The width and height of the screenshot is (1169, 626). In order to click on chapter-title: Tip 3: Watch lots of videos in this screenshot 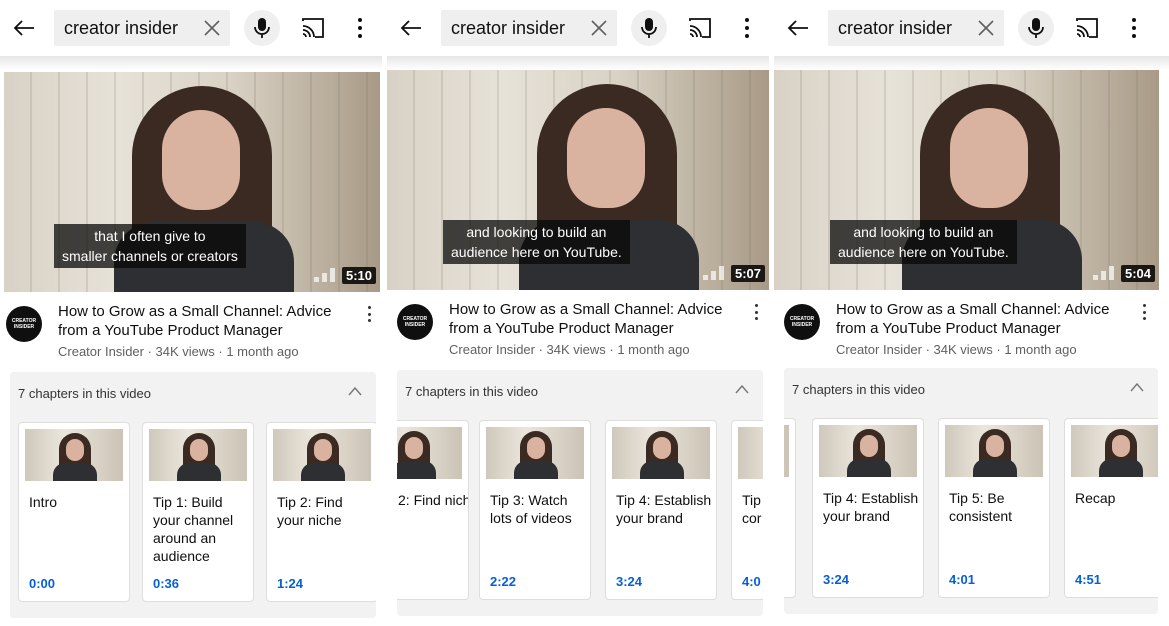, I will do `click(531, 509)`.